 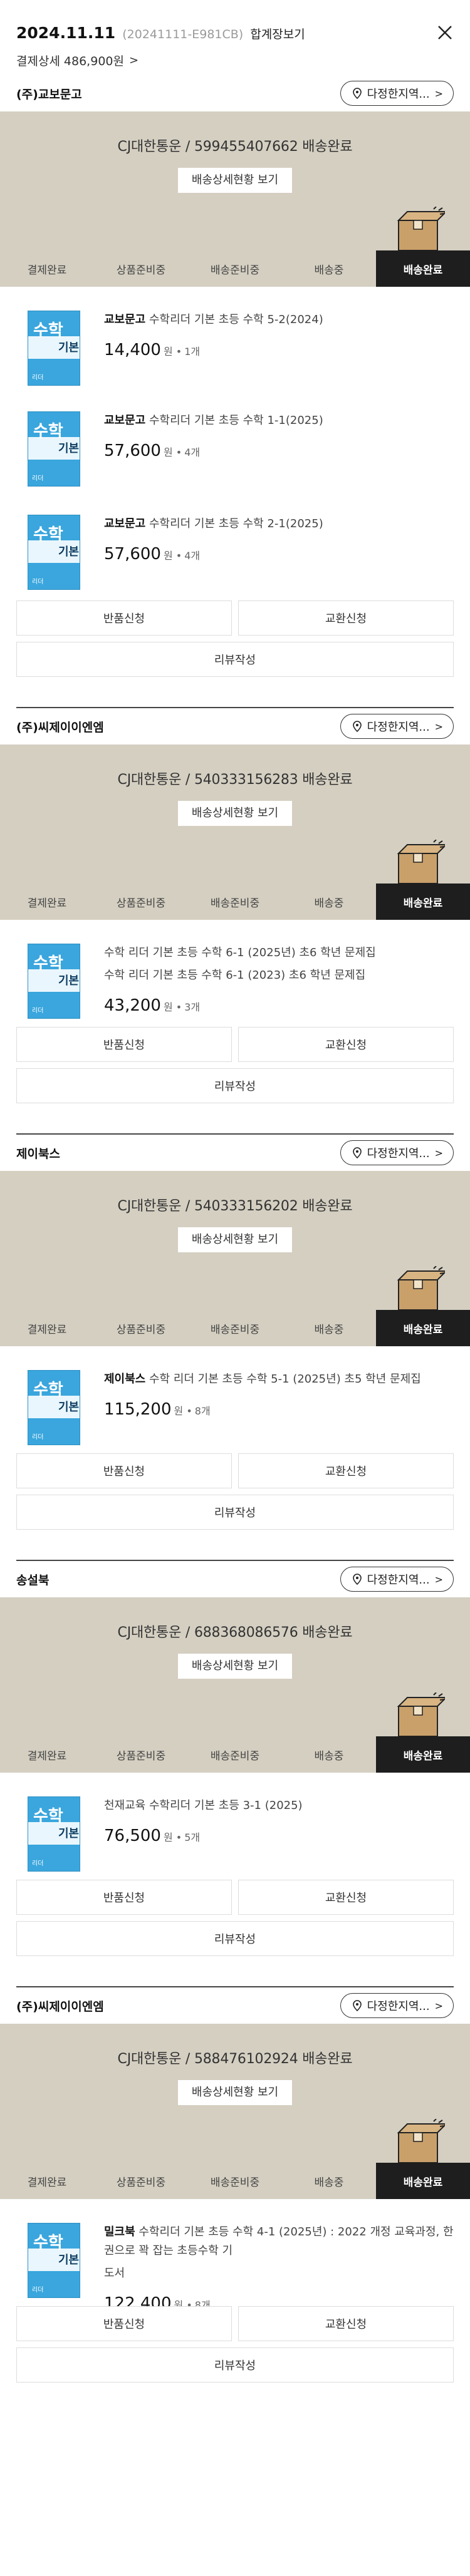 I want to click on close-icon, so click(x=445, y=32).